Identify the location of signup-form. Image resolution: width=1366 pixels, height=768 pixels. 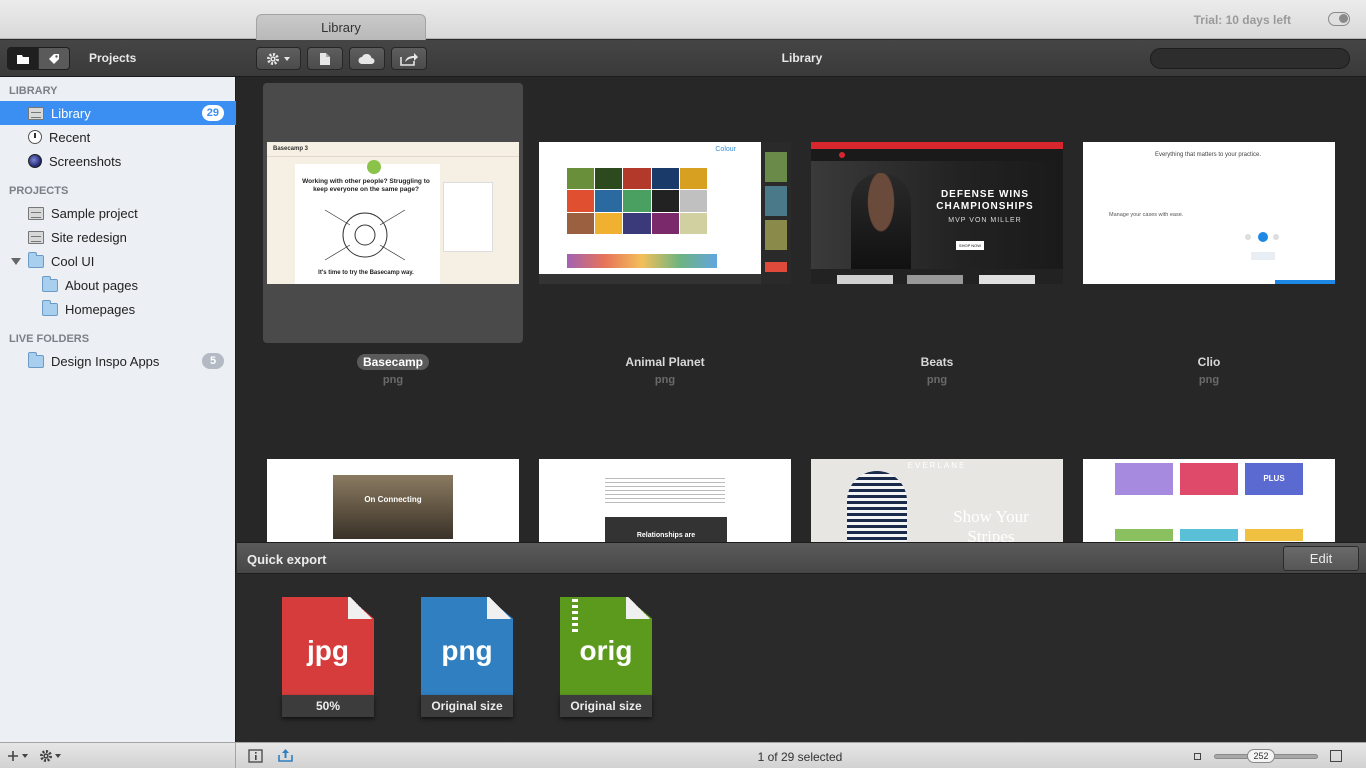
(468, 217).